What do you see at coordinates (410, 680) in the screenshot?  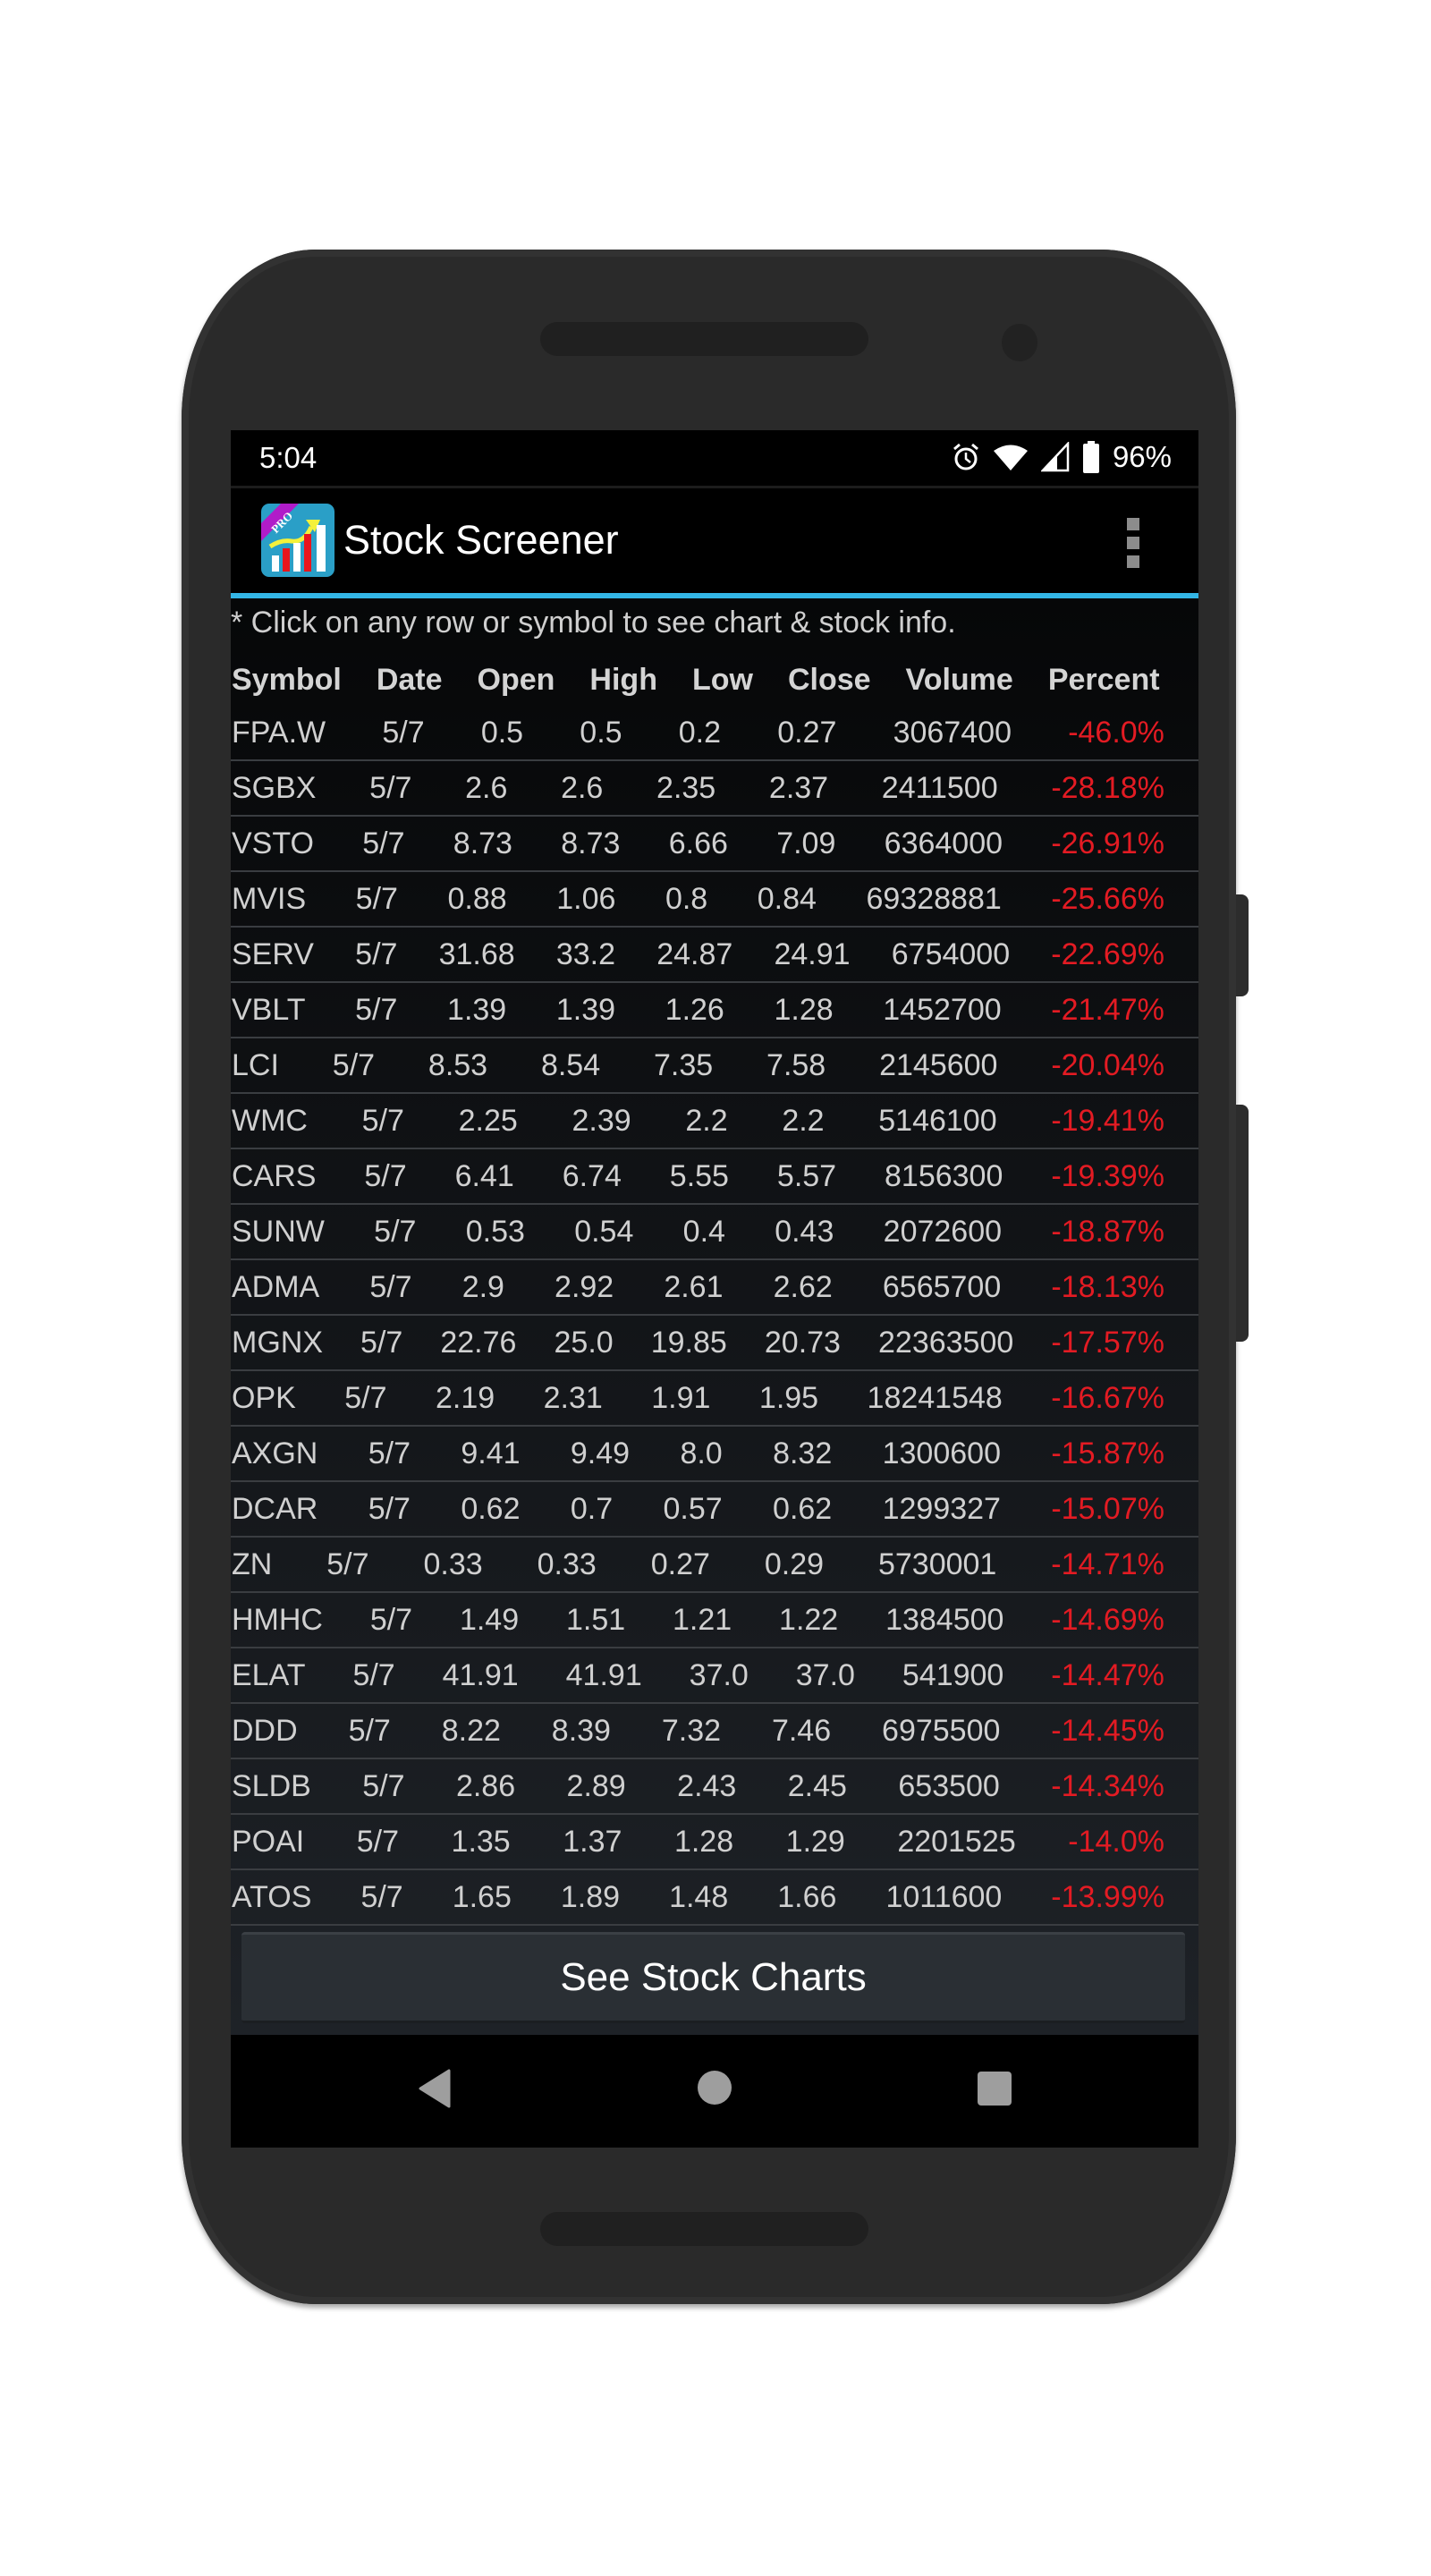 I see `column-header-date: Date` at bounding box center [410, 680].